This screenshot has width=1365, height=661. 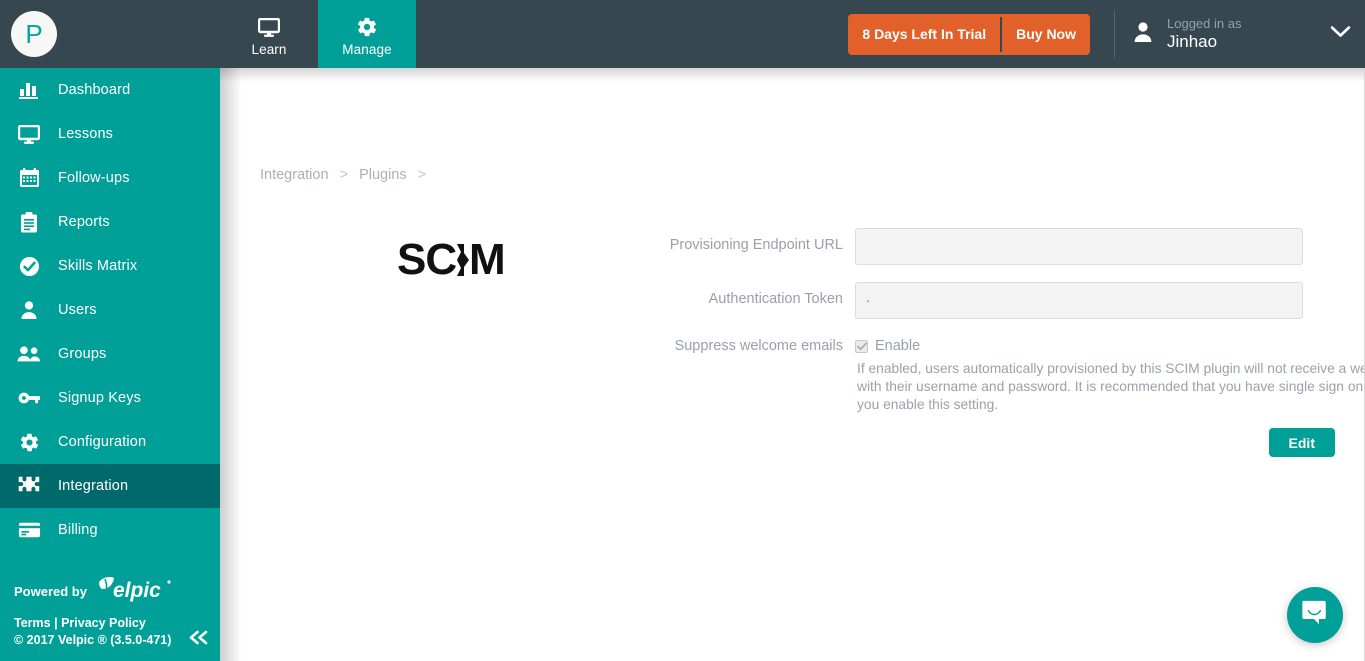 What do you see at coordinates (990, 345) in the screenshot?
I see `field-row-suppress-welcome-emails: Suppress welcome emails Enable` at bounding box center [990, 345].